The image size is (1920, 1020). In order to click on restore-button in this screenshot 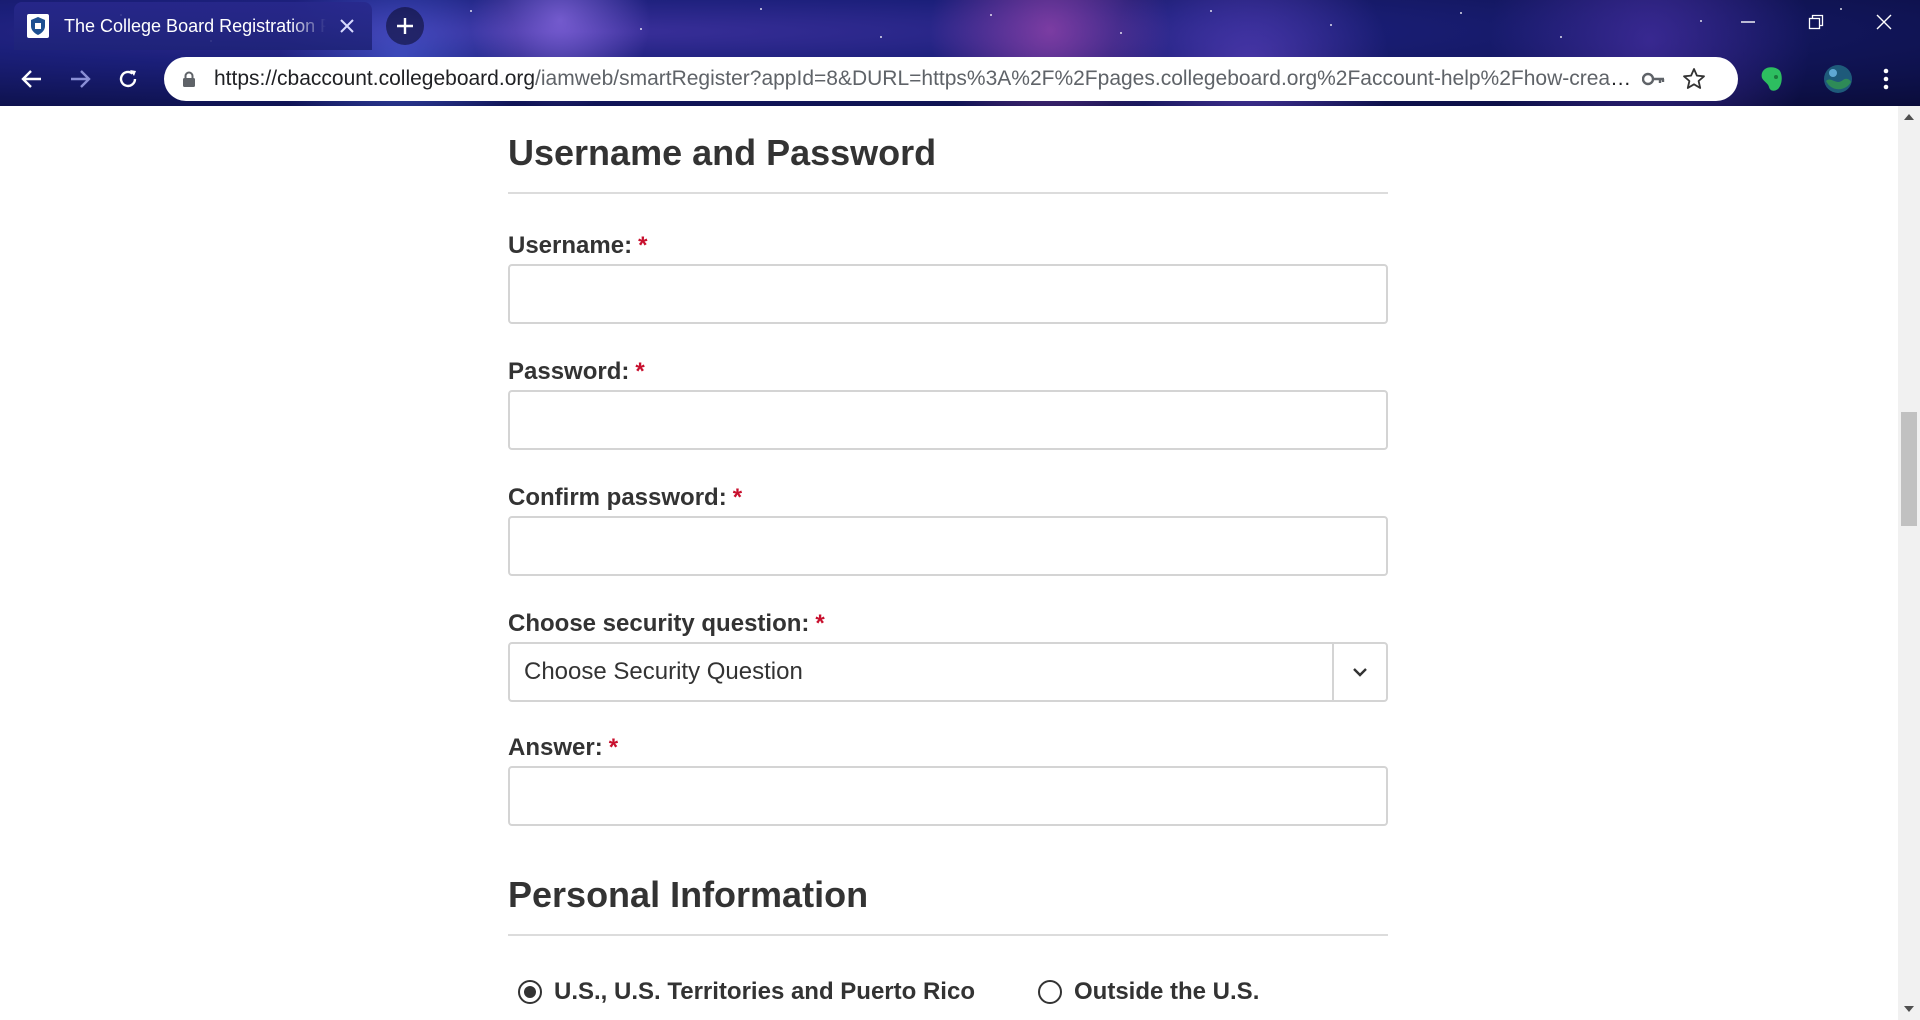, I will do `click(1816, 22)`.